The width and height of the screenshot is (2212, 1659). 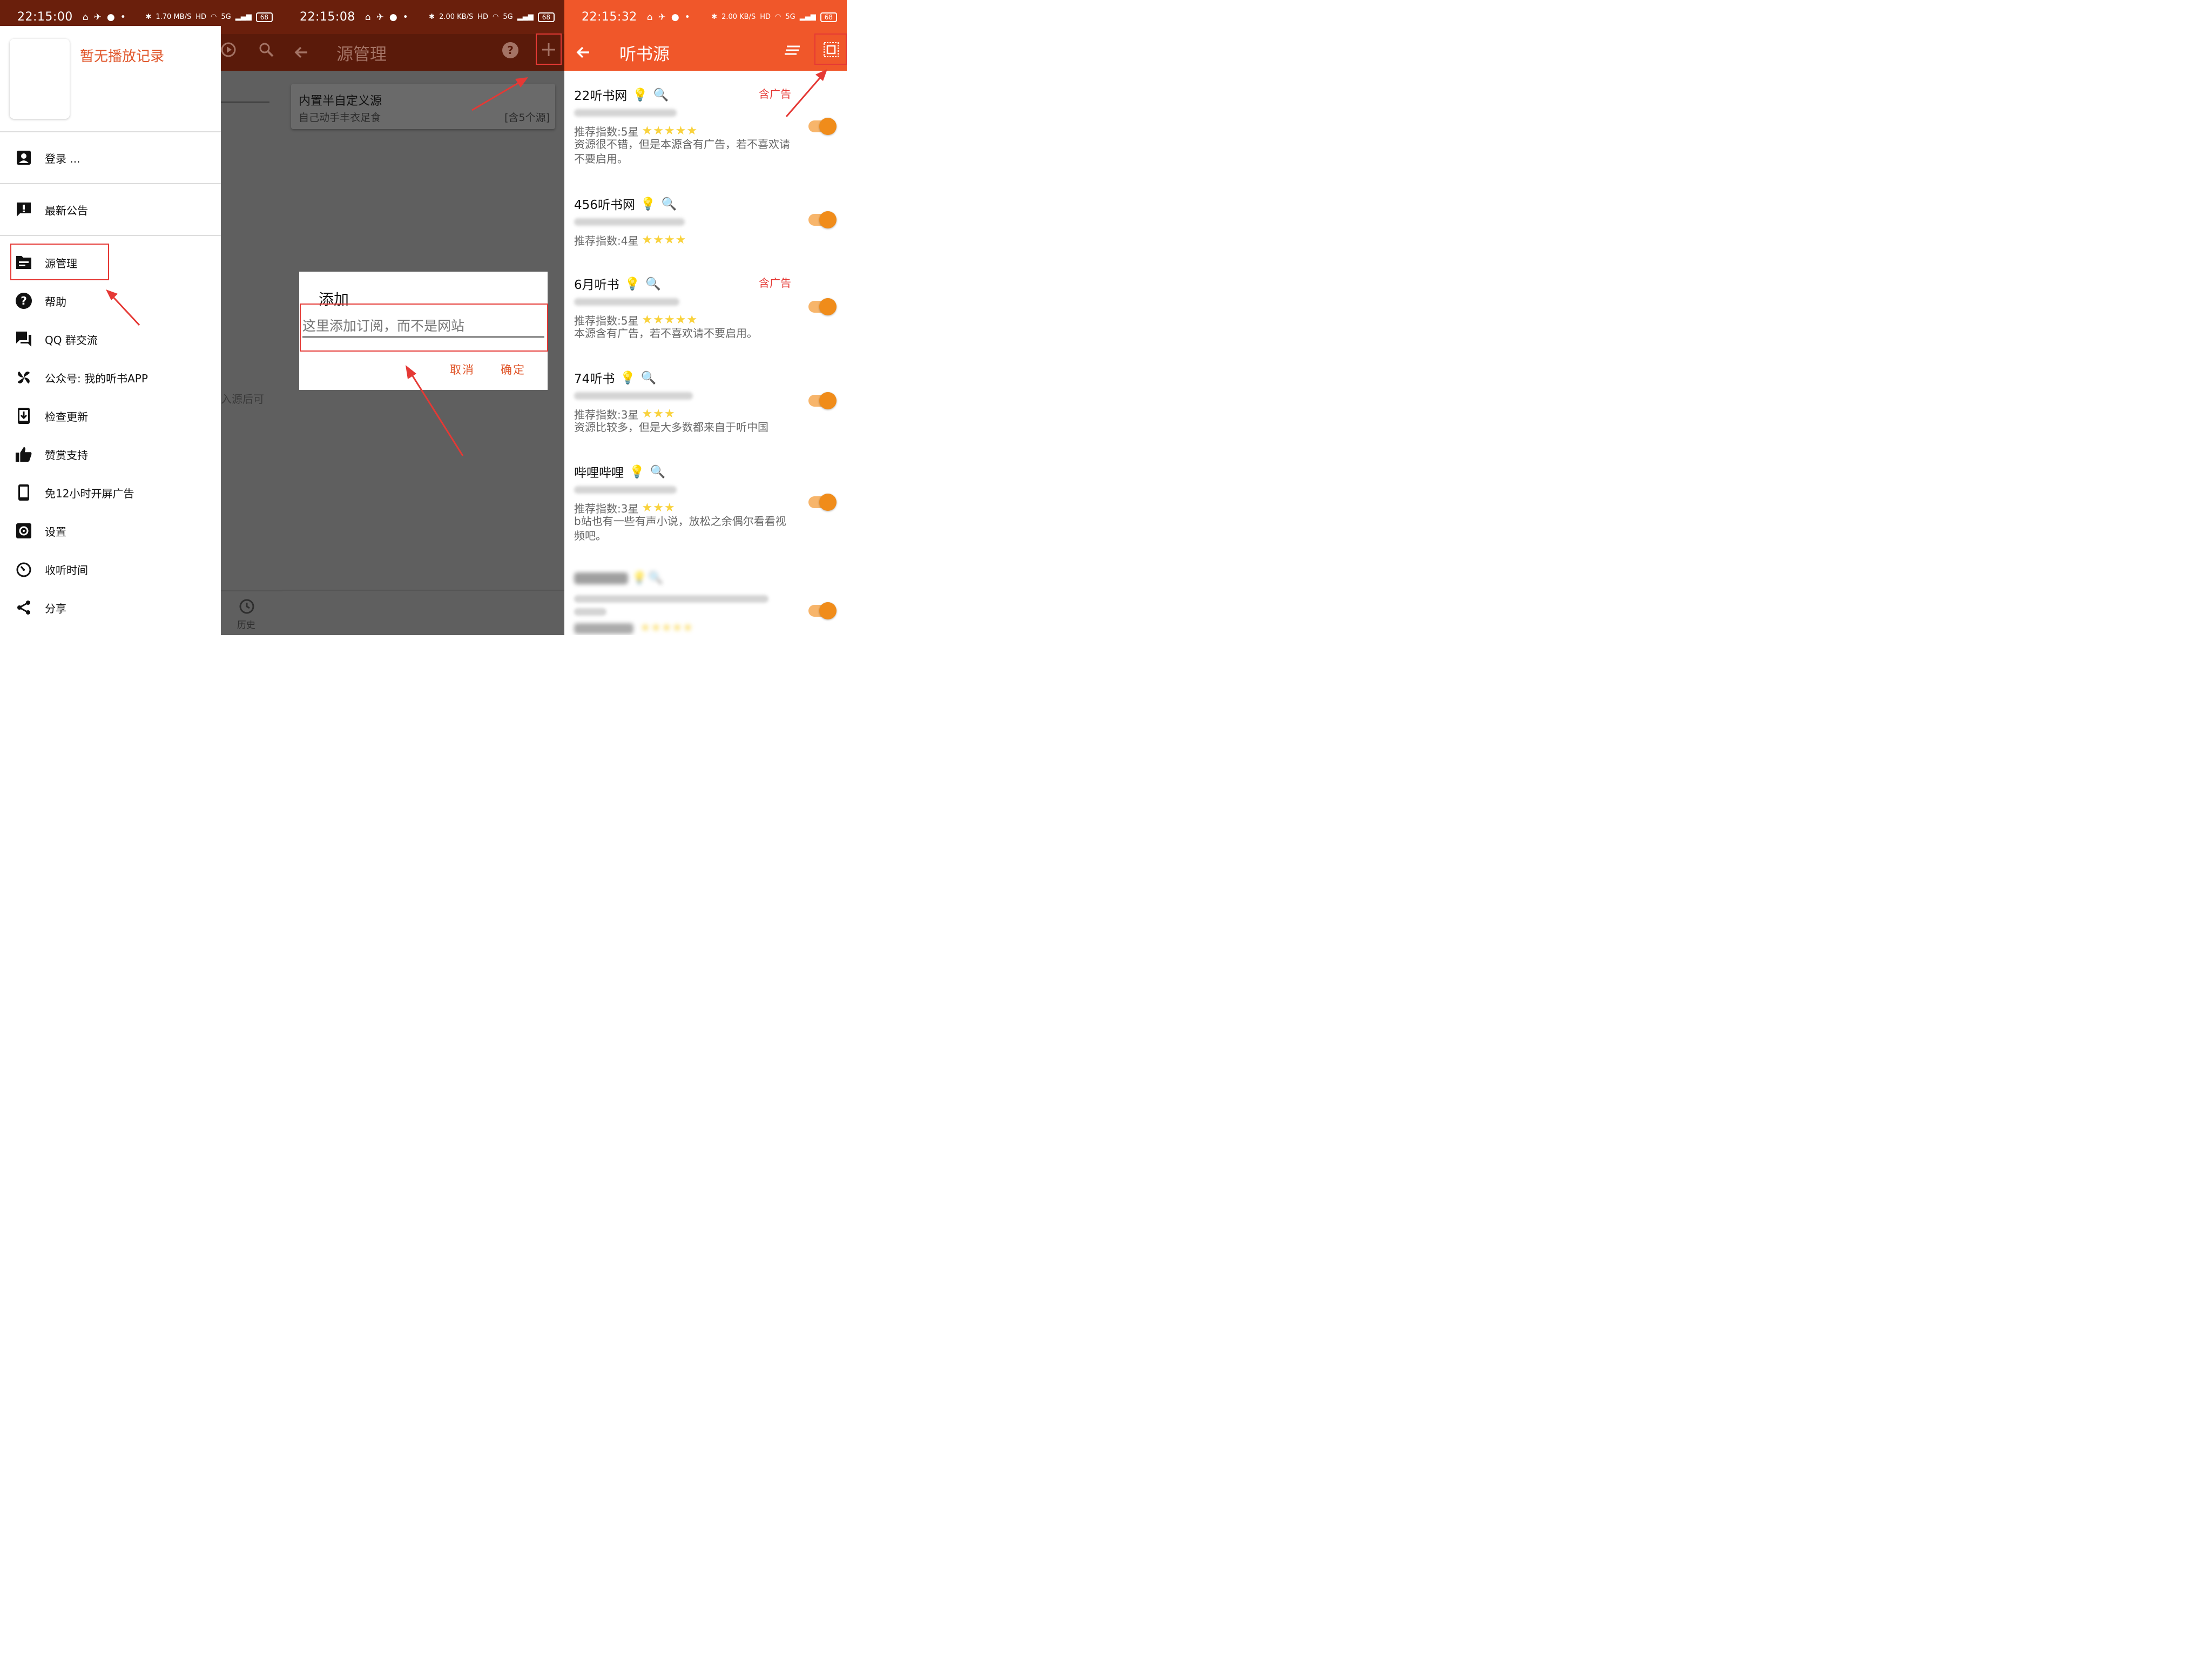 I want to click on search-icon, so click(x=266, y=50).